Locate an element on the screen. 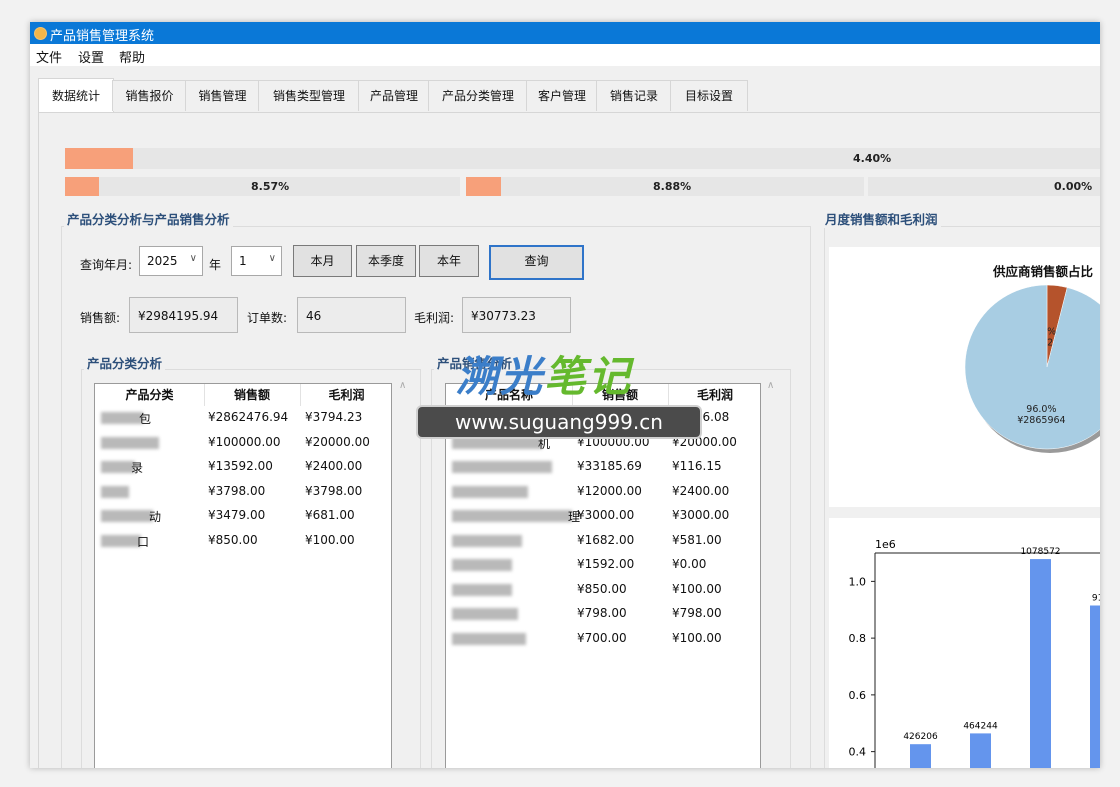 The width and height of the screenshot is (1120, 787). tab-product: 产品管理 is located at coordinates (394, 95).